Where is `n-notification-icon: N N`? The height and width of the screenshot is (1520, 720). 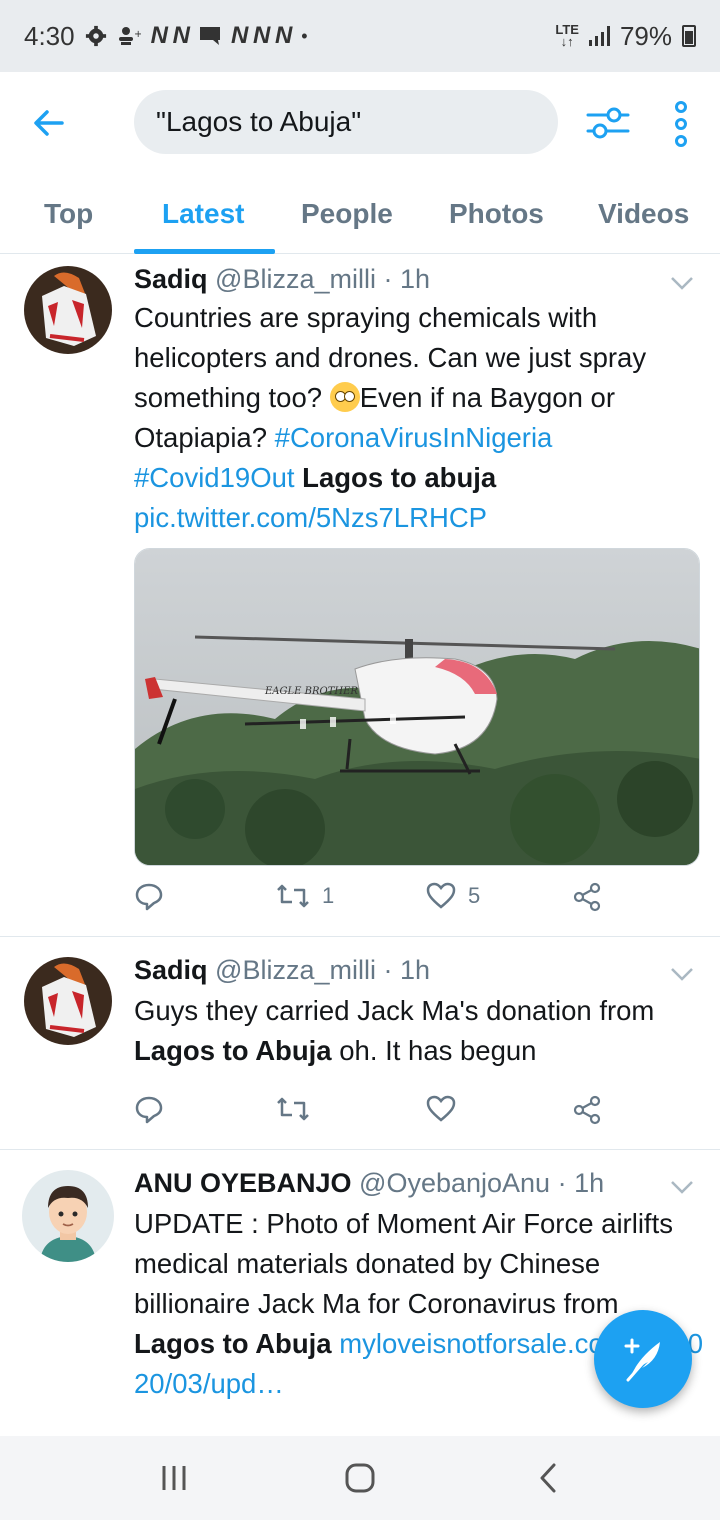 n-notification-icon: N N is located at coordinates (170, 35).